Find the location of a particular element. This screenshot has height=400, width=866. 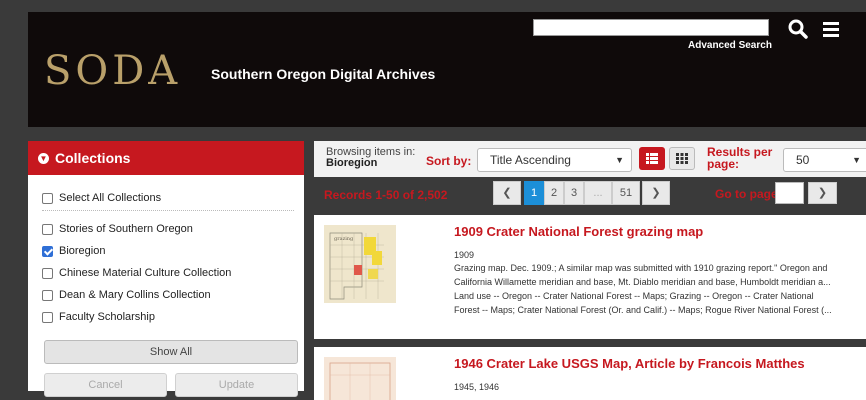

sort-value: Title Ascending is located at coordinates (530, 160).